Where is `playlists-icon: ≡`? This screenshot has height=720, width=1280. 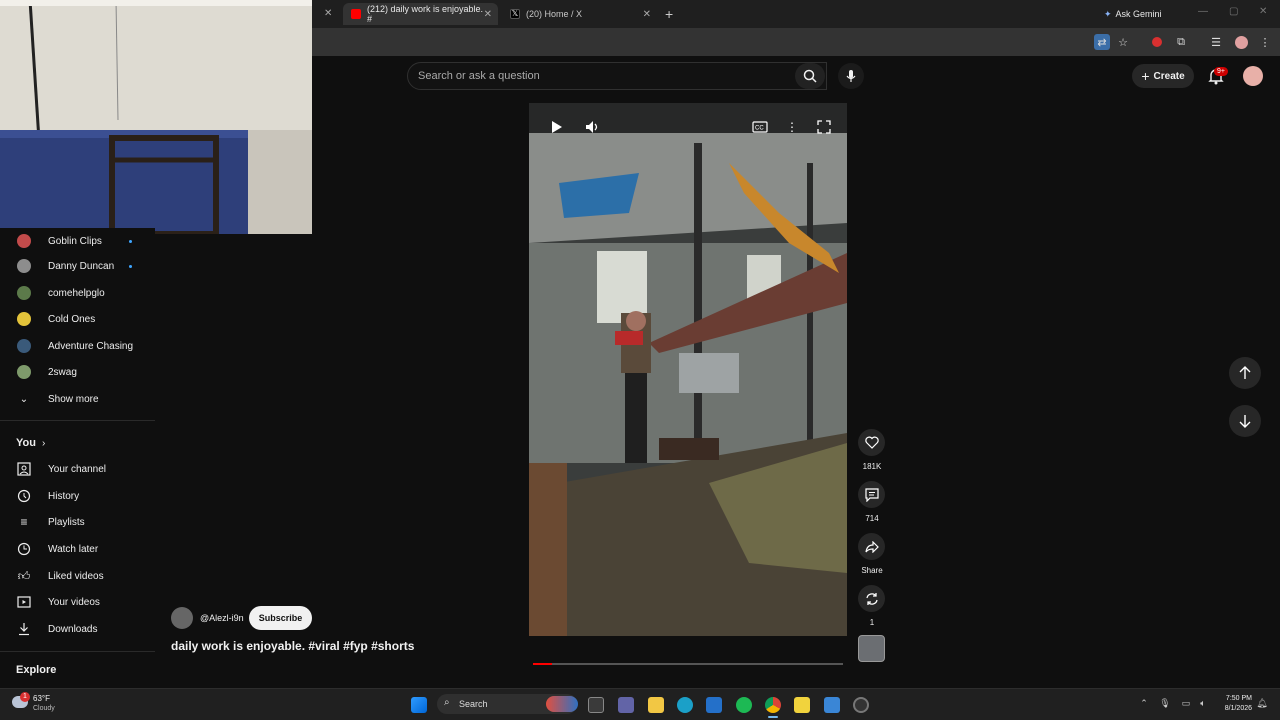 playlists-icon: ≡ is located at coordinates (24, 522).